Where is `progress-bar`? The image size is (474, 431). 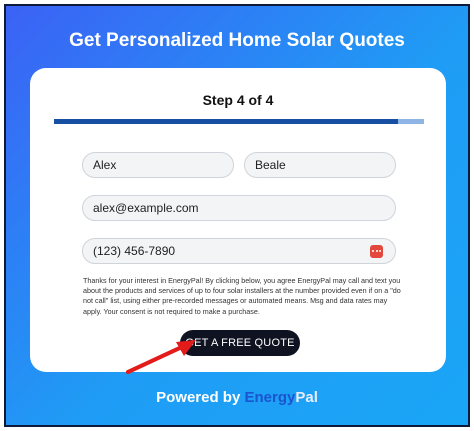
progress-bar is located at coordinates (239, 121).